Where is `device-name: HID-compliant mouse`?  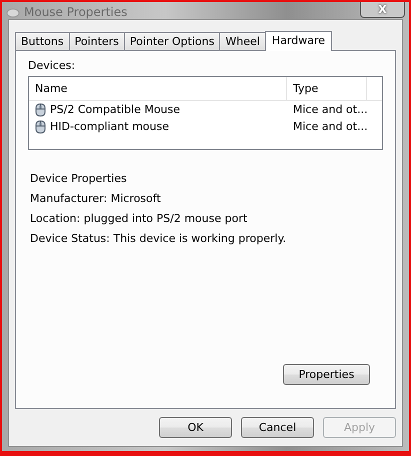
device-name: HID-compliant mouse is located at coordinates (109, 126).